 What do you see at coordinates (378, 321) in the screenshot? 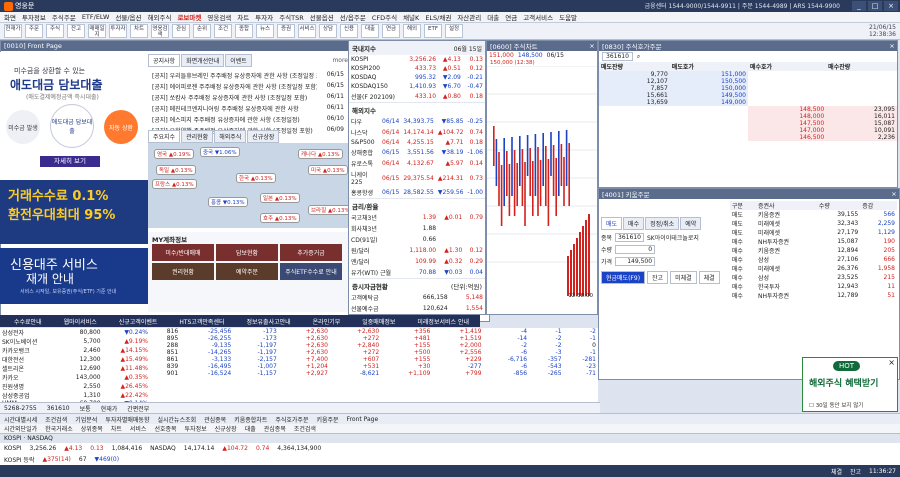
I see `banner-link: 일중매매정보` at bounding box center [378, 321].